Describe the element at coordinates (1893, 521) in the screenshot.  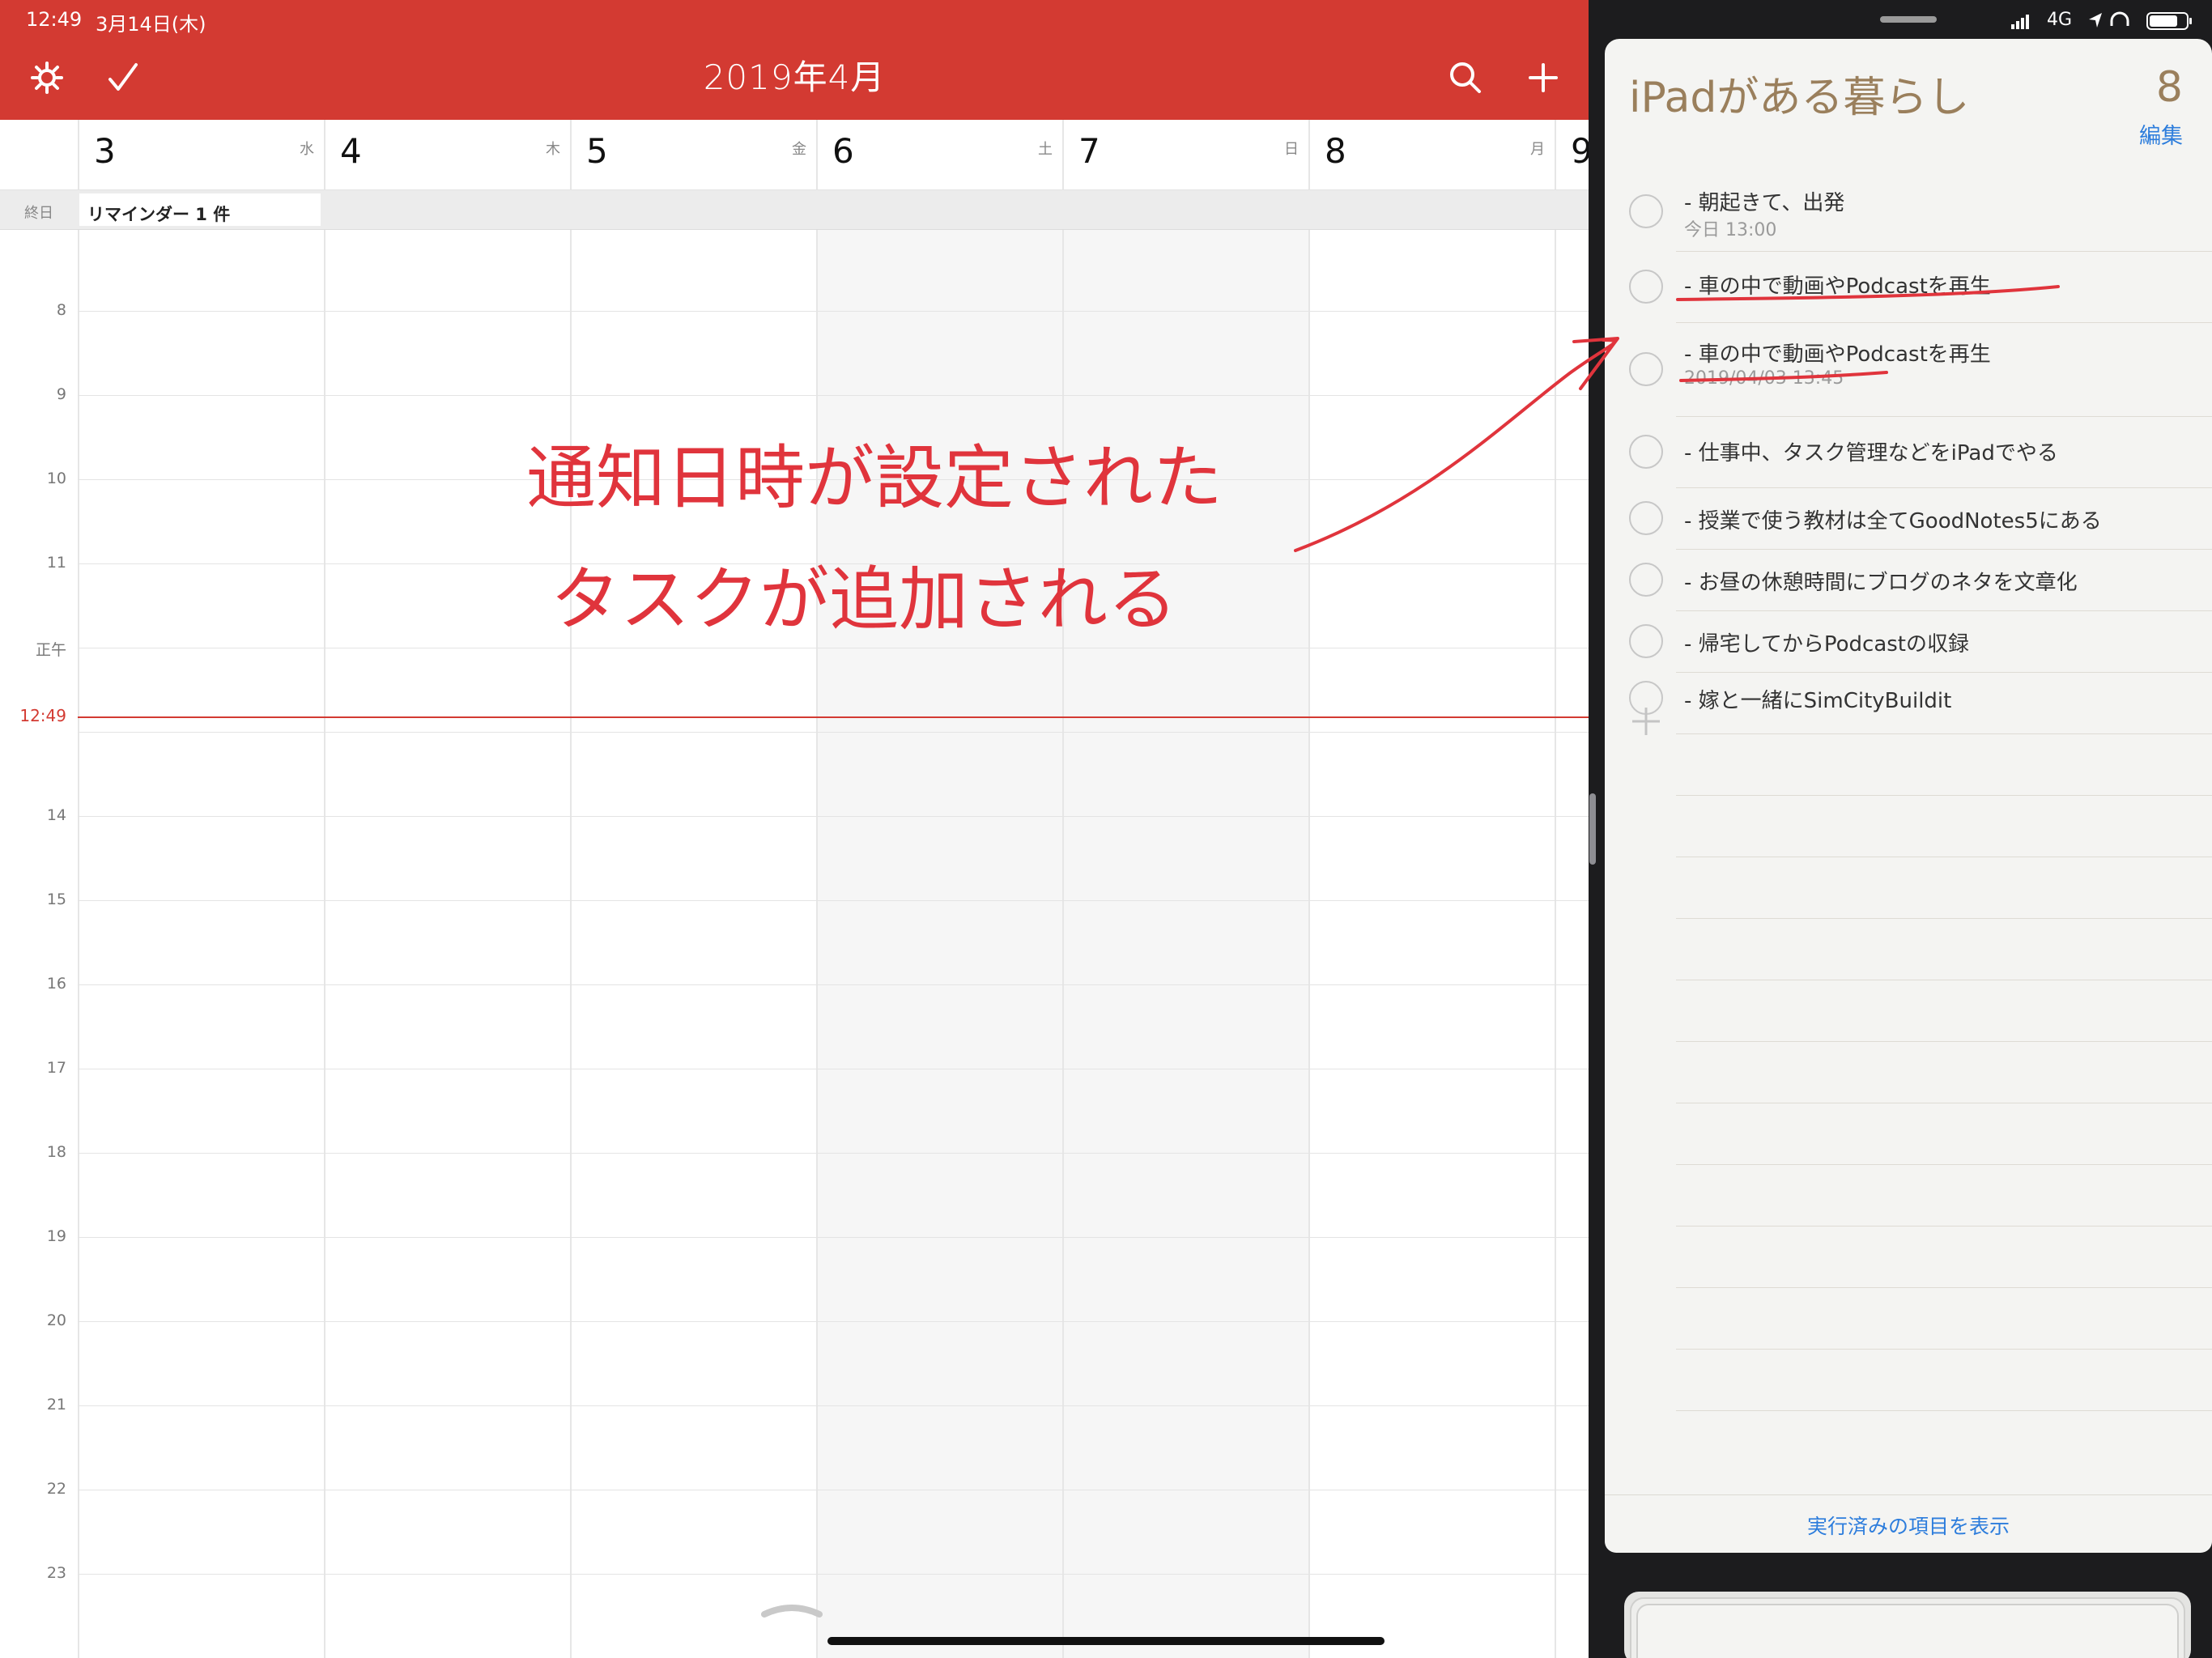
I see `reminder-title: - 授業で使う教材は全てGoodNotes5にある` at that location.